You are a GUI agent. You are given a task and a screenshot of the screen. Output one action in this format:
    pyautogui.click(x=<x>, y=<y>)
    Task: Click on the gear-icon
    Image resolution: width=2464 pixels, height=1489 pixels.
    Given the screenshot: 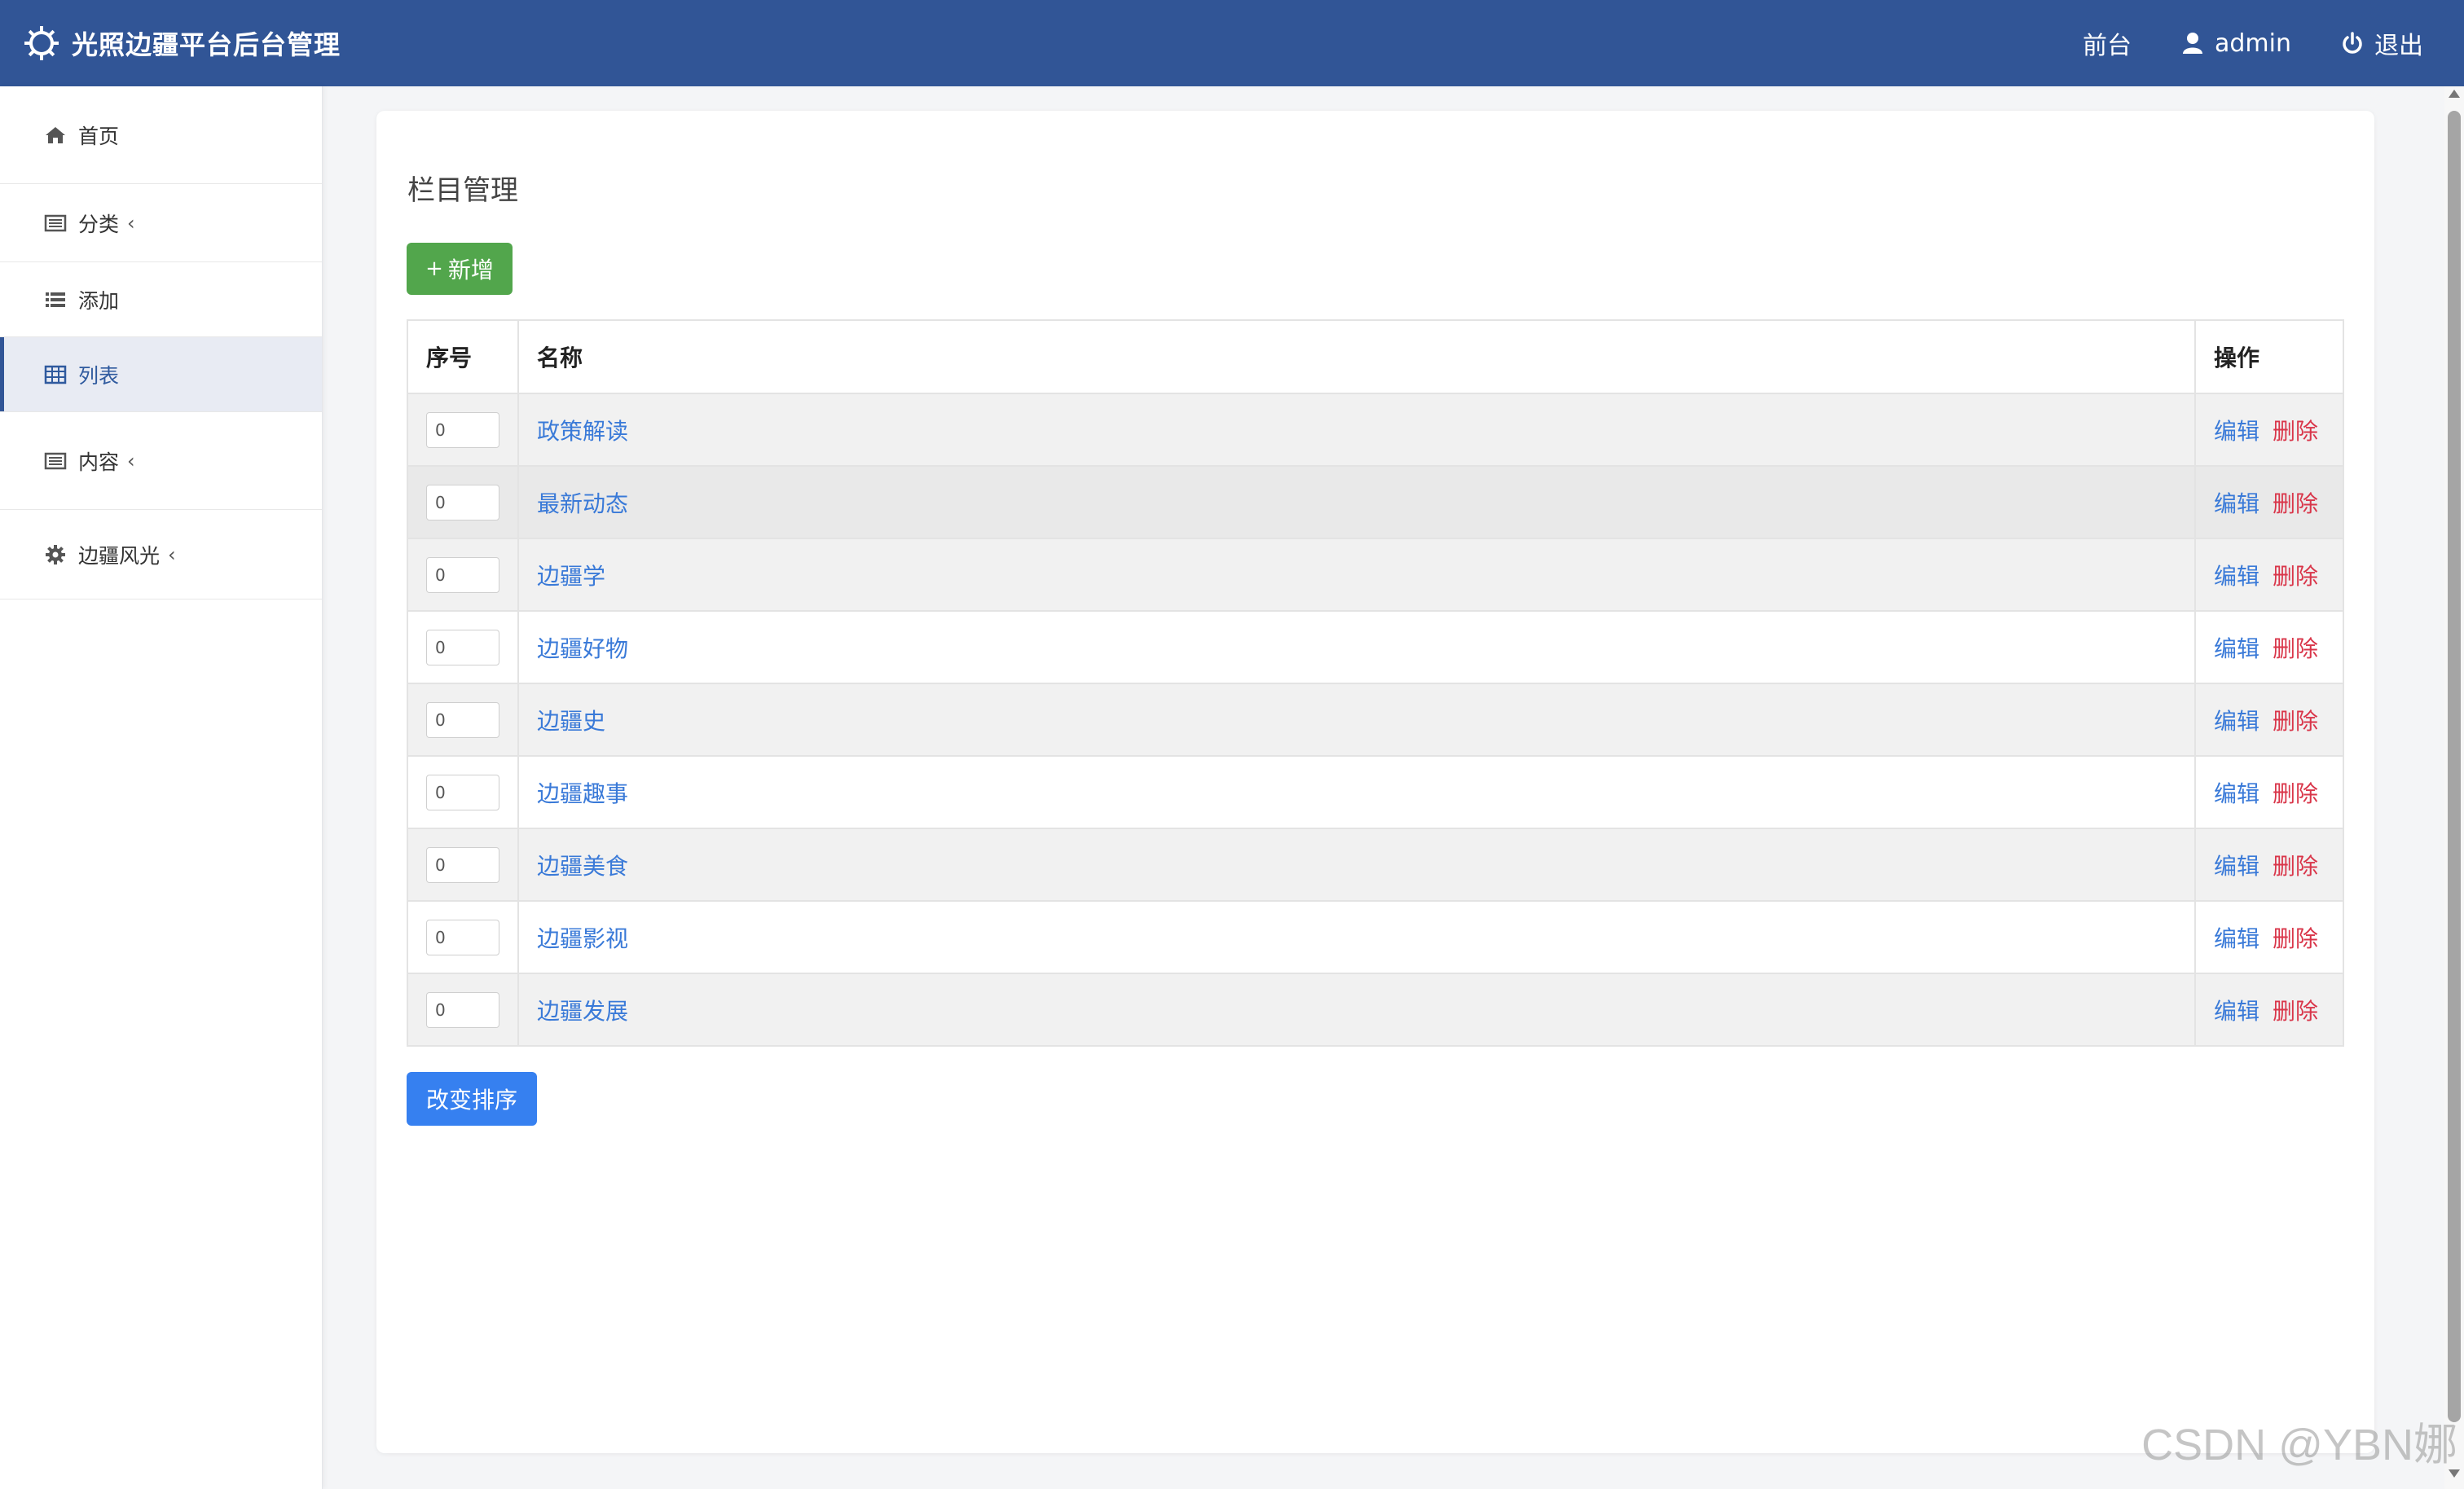 What is the action you would take?
    pyautogui.click(x=55, y=554)
    